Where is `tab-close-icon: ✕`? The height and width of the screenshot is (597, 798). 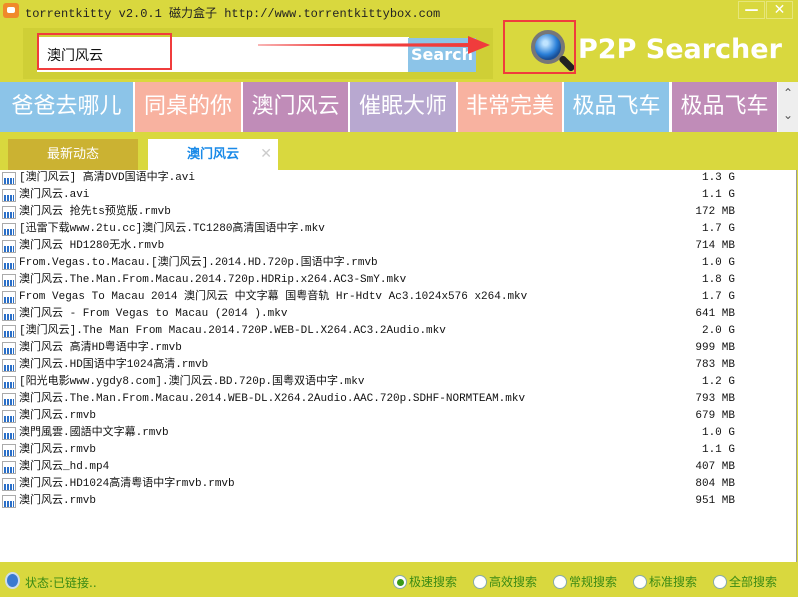 tab-close-icon: ✕ is located at coordinates (266, 154).